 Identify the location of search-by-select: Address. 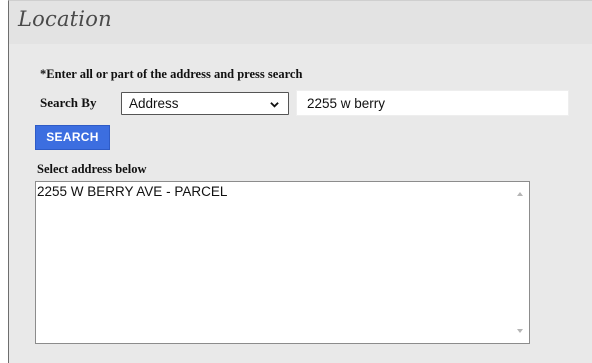
(205, 103).